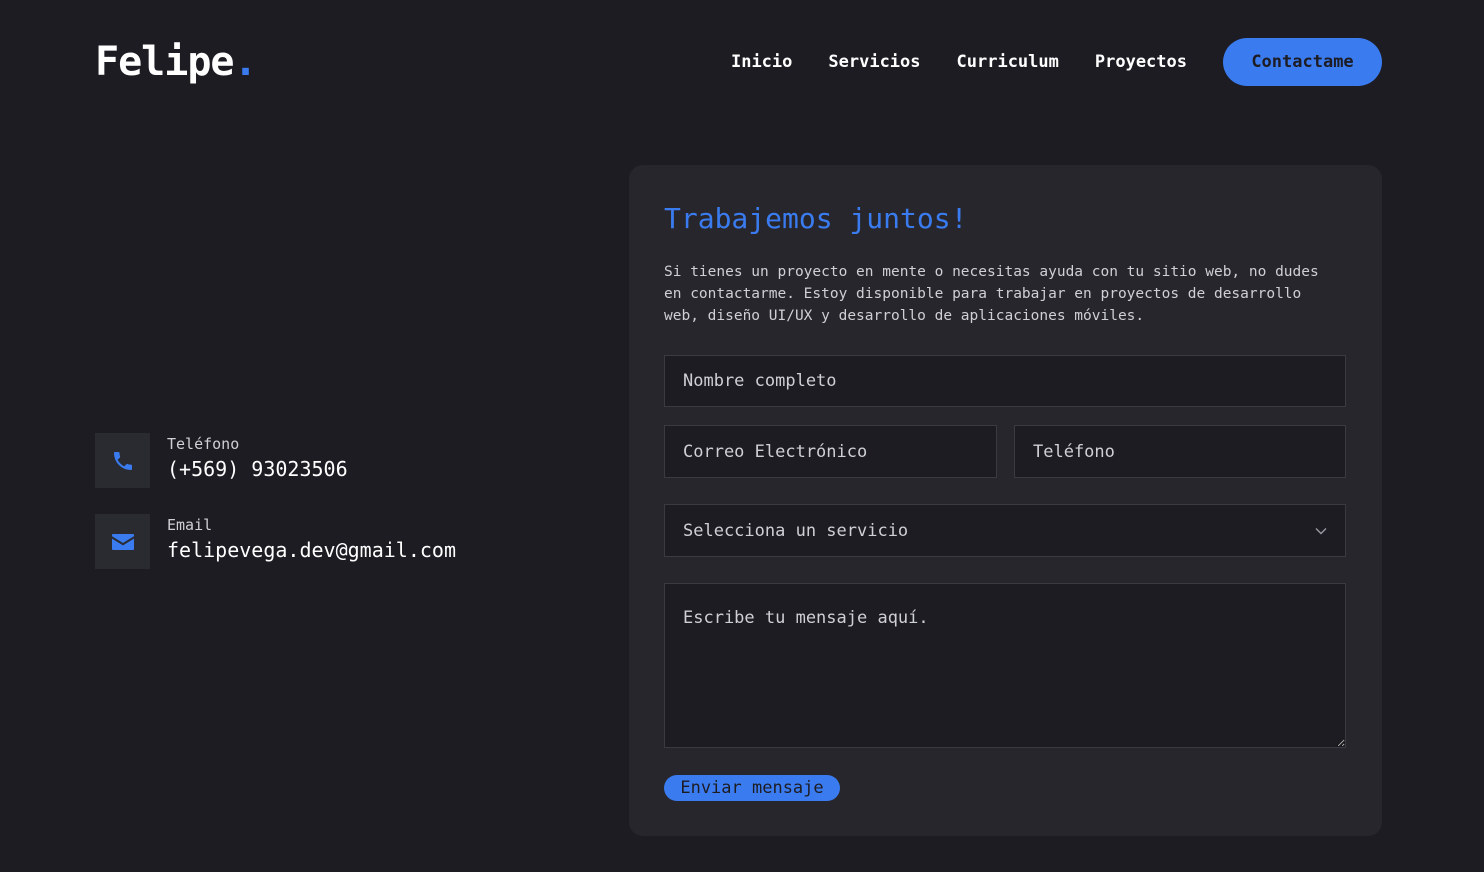  Describe the element at coordinates (1005, 530) in the screenshot. I see `service-select: Selecciona un servicio` at that location.